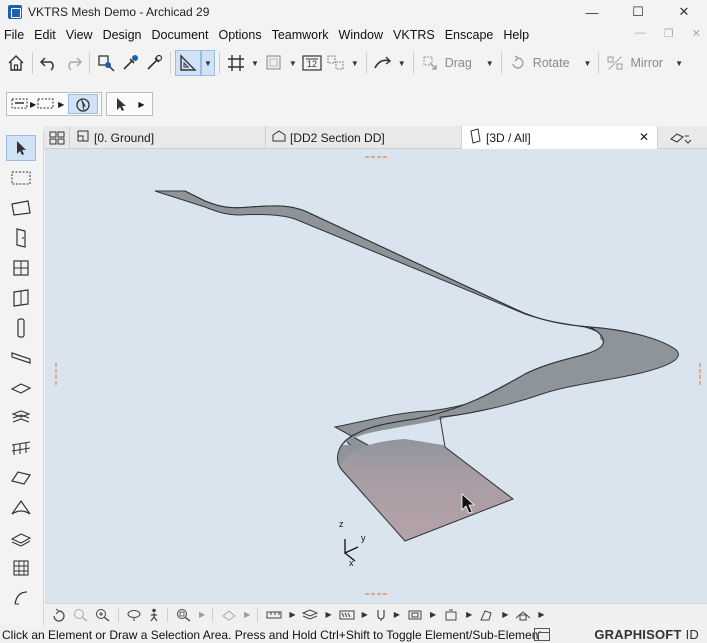  I want to click on menu-enscape: Enscape, so click(469, 35).